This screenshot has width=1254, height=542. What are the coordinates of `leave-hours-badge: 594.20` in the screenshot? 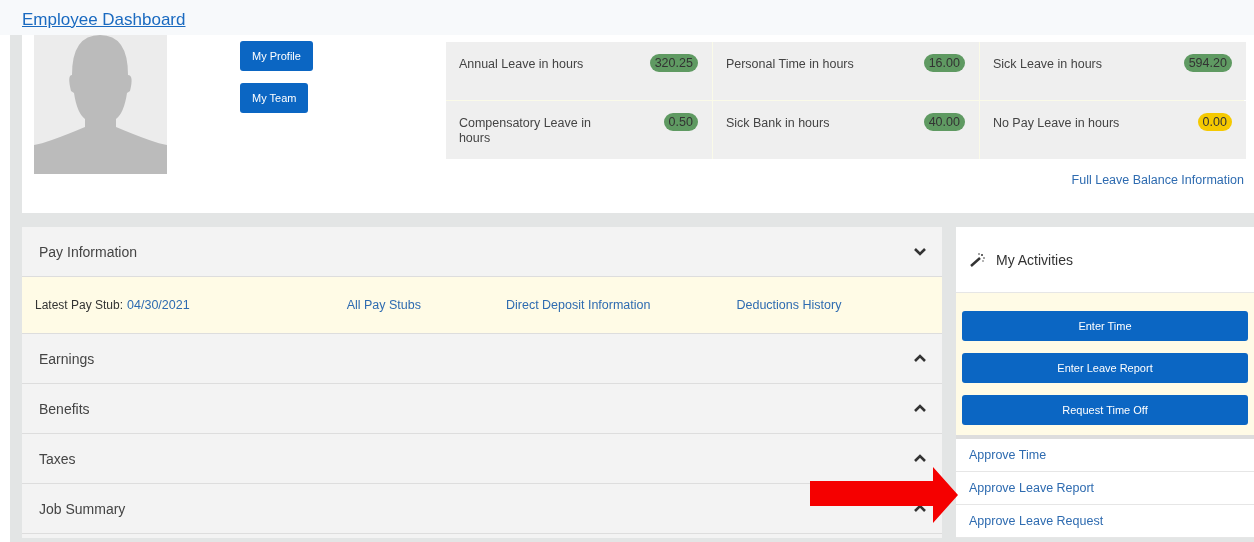 It's located at (1207, 63).